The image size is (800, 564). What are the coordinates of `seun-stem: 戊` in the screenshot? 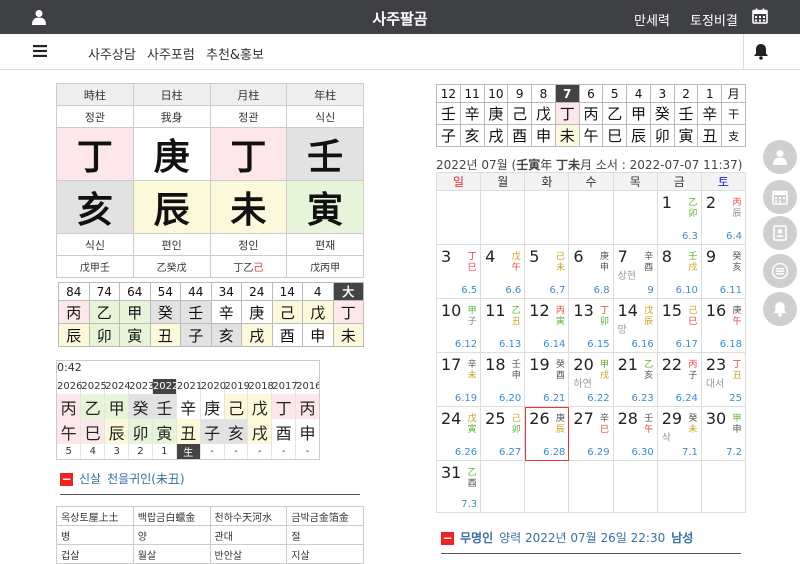 It's located at (260, 406).